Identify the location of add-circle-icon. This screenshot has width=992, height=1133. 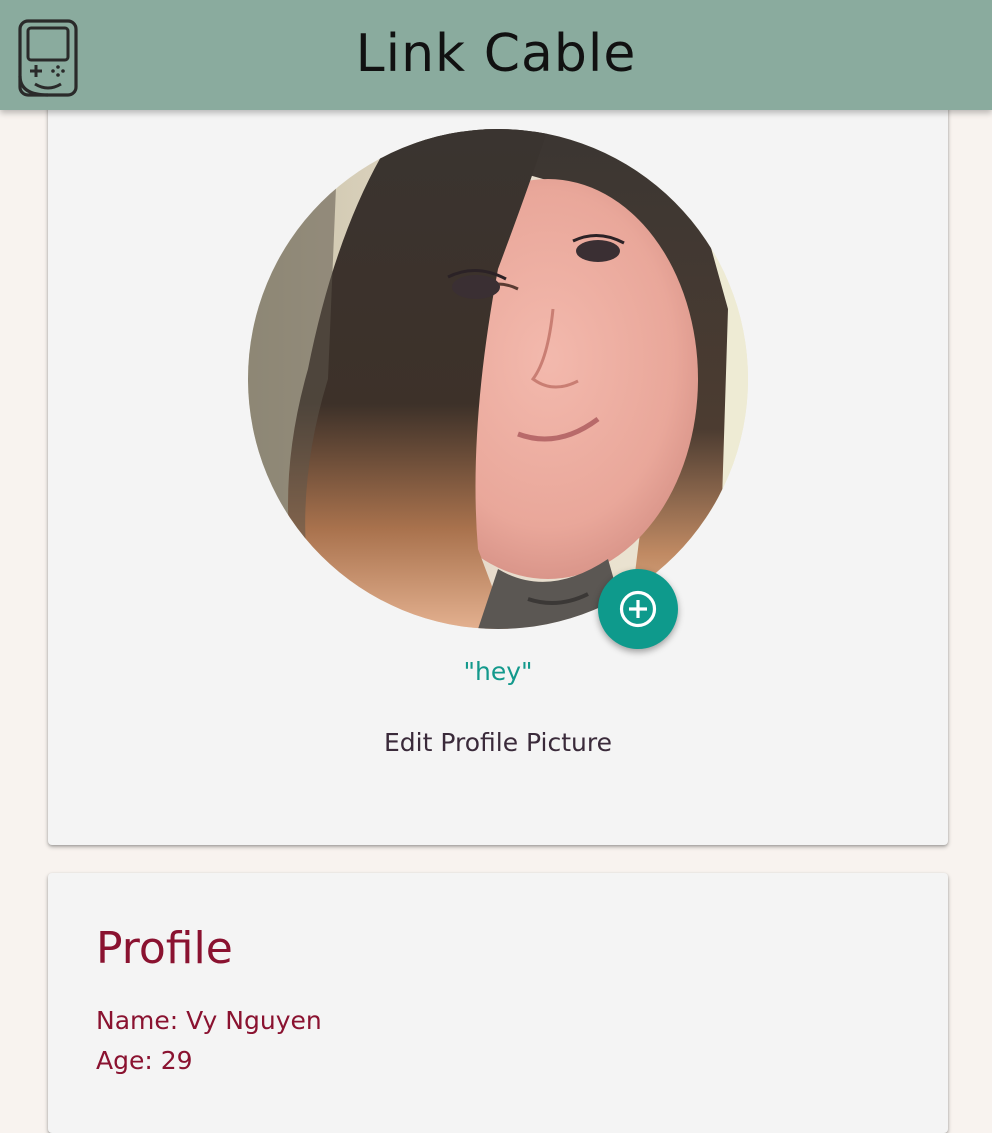
(638, 609).